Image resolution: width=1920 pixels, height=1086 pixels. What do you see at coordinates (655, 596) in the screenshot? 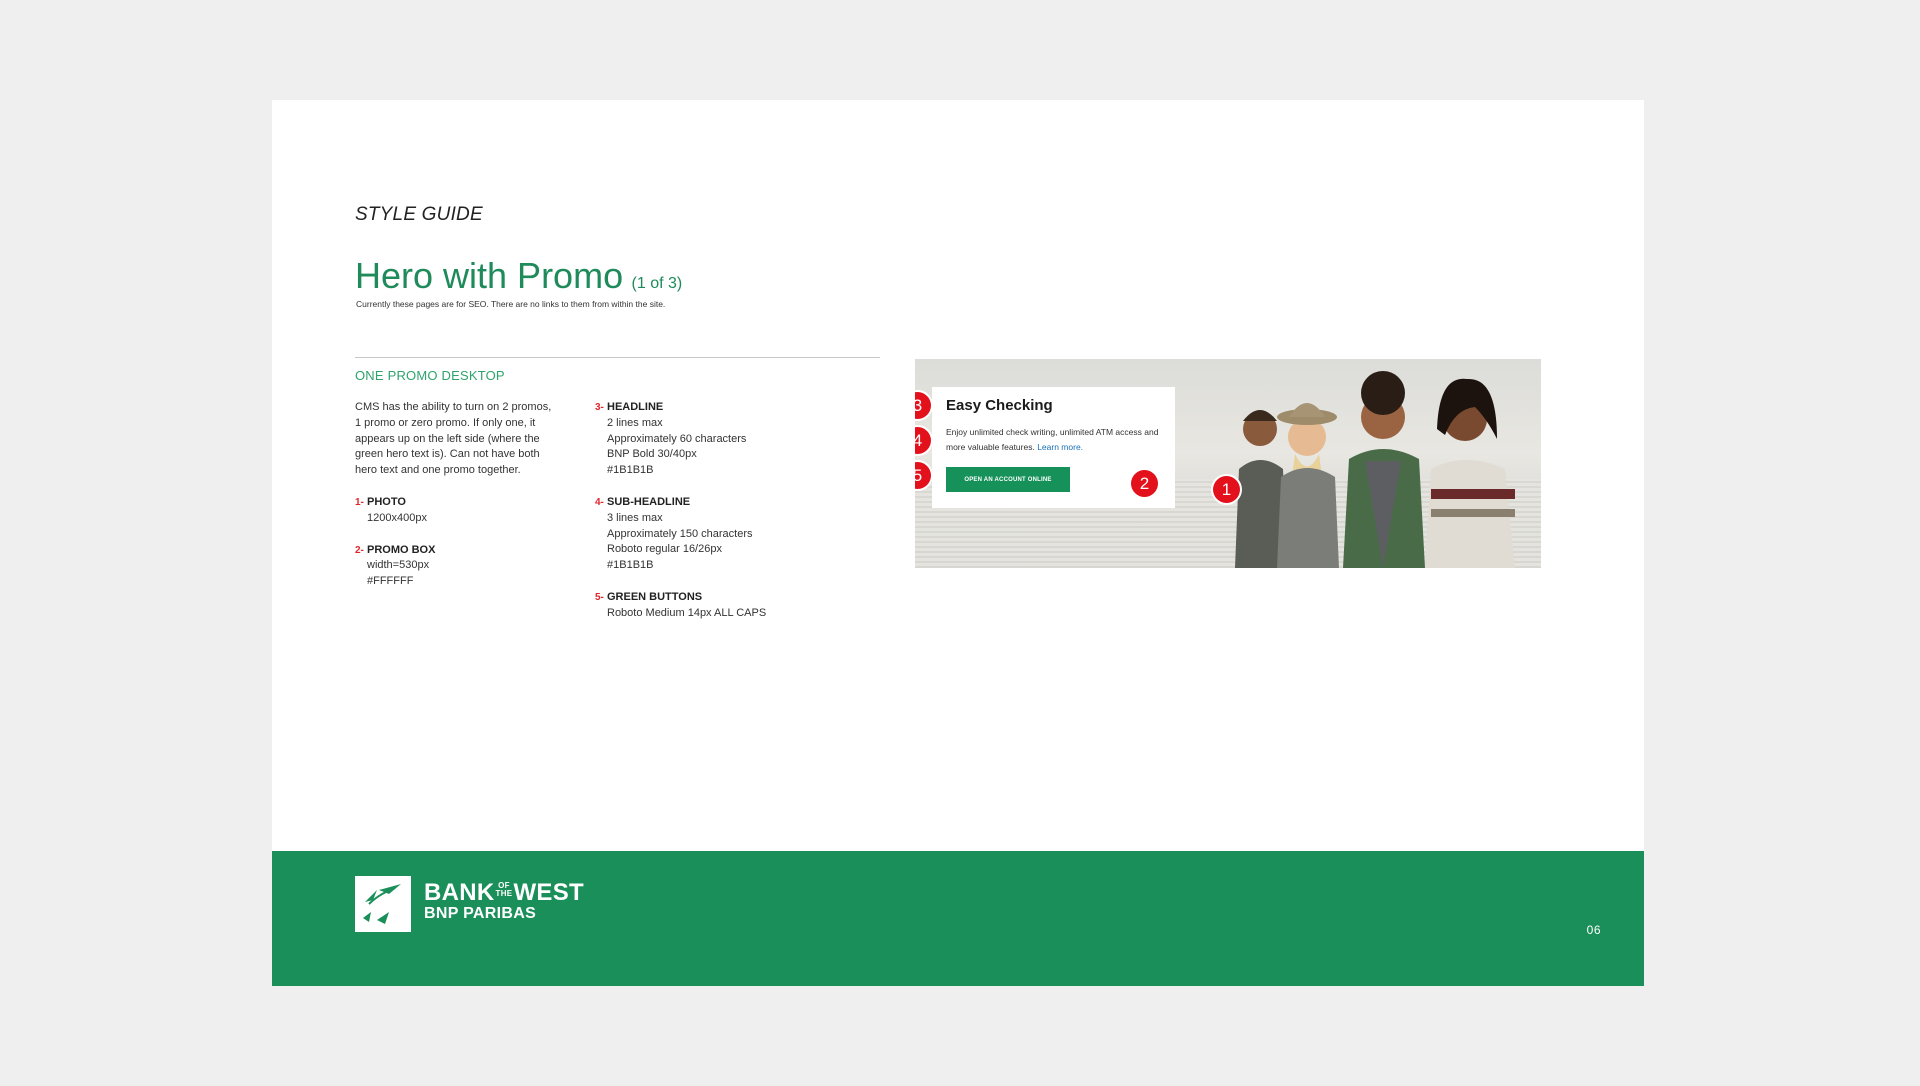
I see `spec-title: GREEN BUTTONS` at bounding box center [655, 596].